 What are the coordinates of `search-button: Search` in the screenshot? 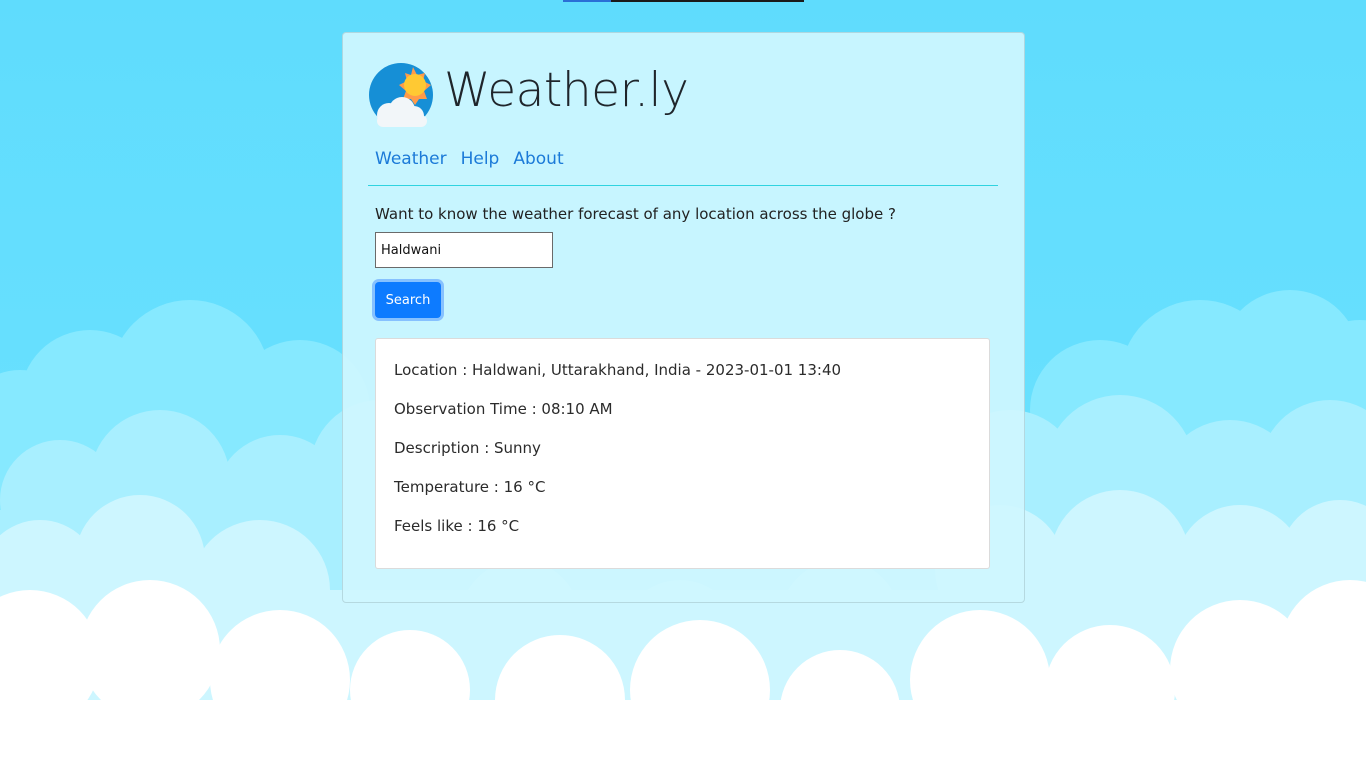 It's located at (408, 300).